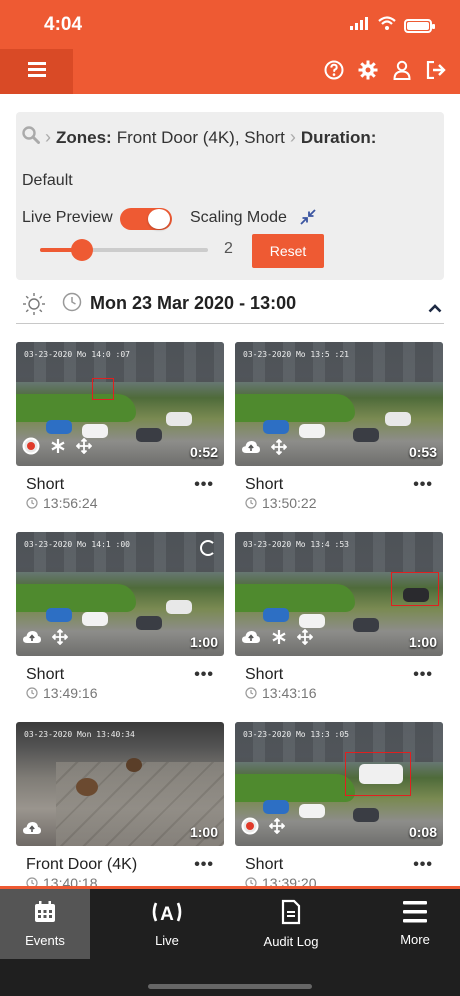 This screenshot has height=996, width=460. Describe the element at coordinates (124, 250) in the screenshot. I see `scaling-slider` at that location.